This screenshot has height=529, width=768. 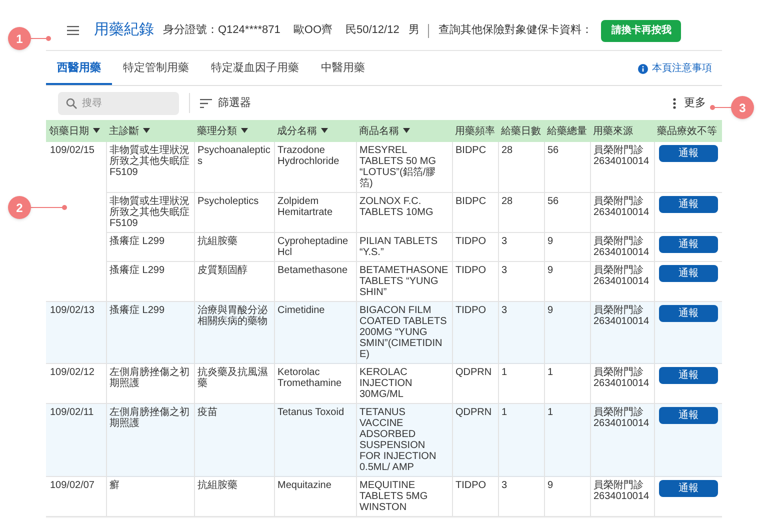 I want to click on sex-label: 男, so click(x=414, y=30).